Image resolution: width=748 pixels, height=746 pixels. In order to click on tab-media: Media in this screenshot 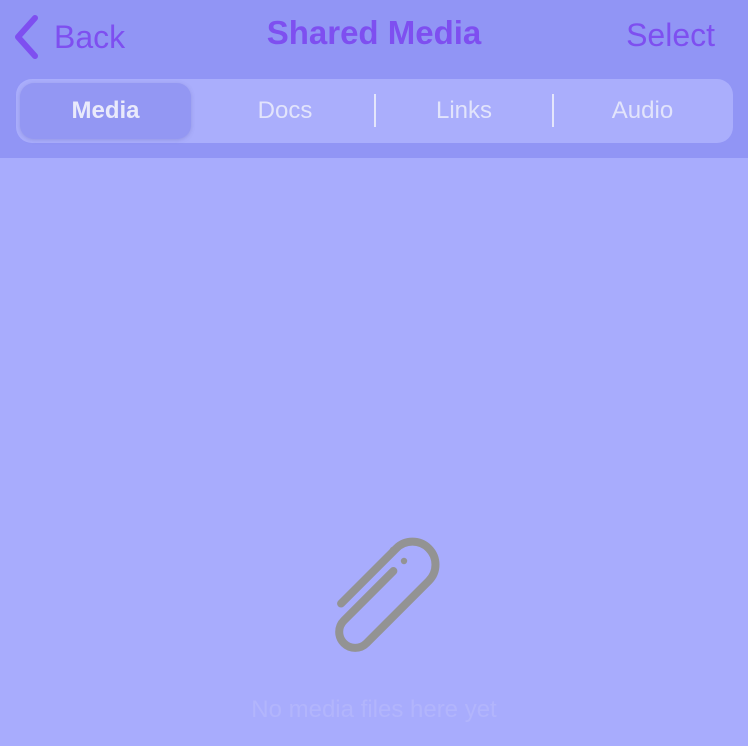, I will do `click(105, 111)`.